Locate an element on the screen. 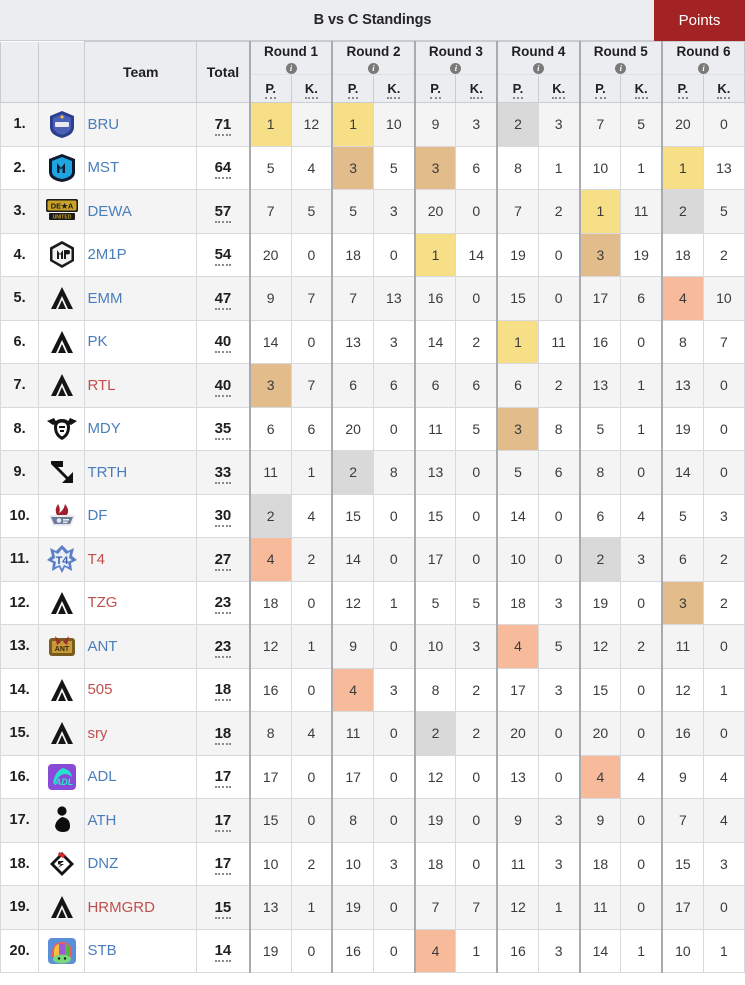  team-link: MST is located at coordinates (103, 167).